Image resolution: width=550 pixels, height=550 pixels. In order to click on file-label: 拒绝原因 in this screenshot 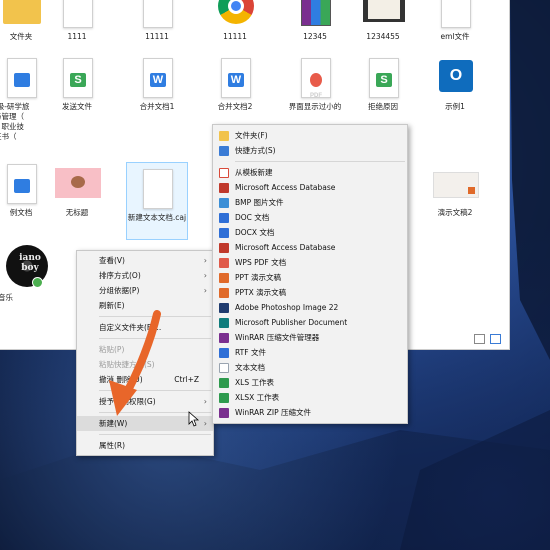, I will do `click(383, 106)`.